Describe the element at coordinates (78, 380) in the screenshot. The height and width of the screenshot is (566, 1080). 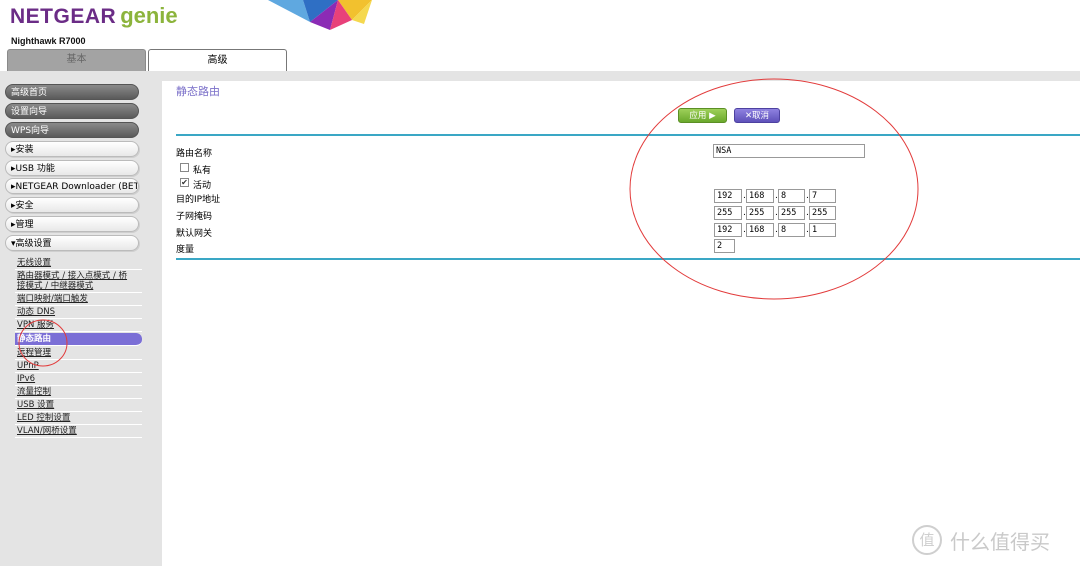
I see `submenu-ipv6: IPv6` at that location.